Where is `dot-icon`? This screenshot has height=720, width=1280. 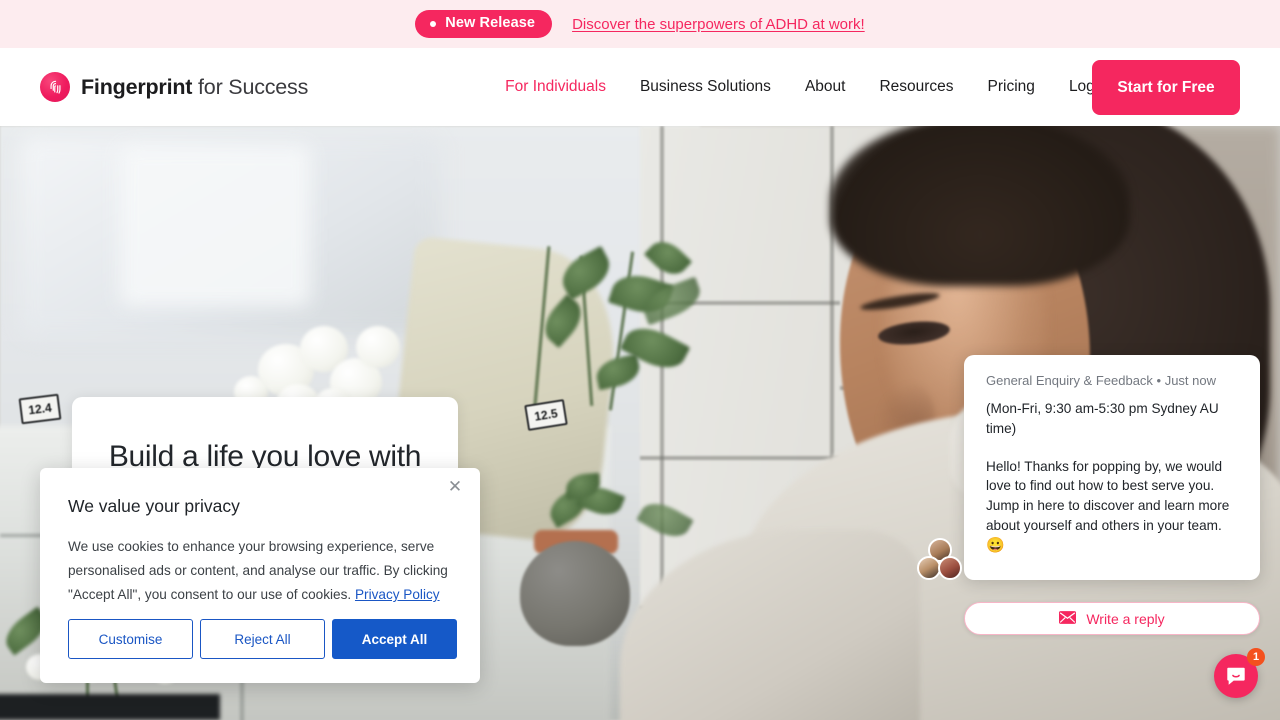
dot-icon is located at coordinates (433, 23).